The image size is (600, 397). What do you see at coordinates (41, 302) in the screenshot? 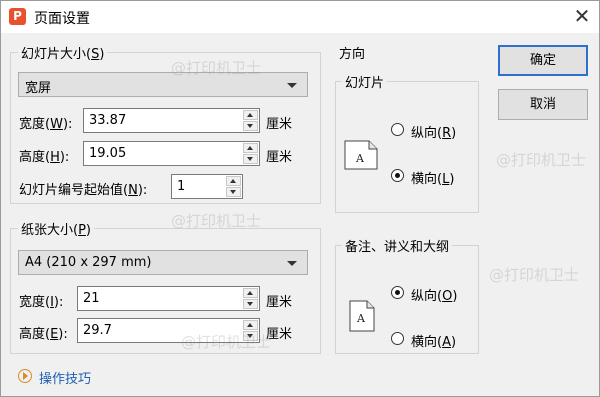
I see `paper-width-label: 宽度(I):` at bounding box center [41, 302].